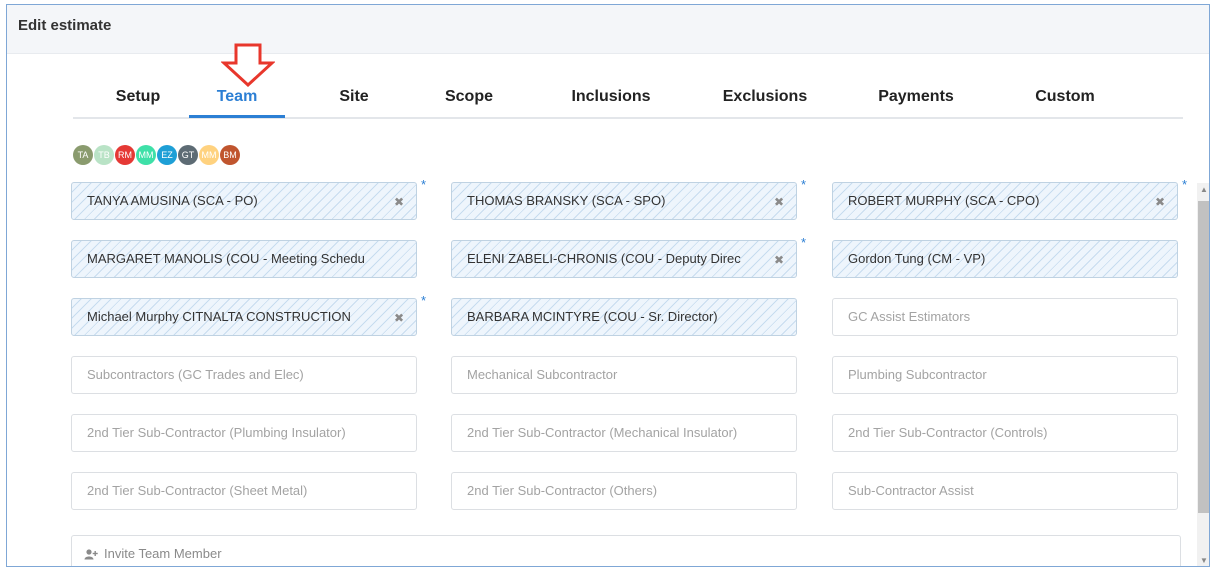 This screenshot has height=569, width=1212. What do you see at coordinates (1203, 190) in the screenshot?
I see `scroll-up-icon: ▲` at bounding box center [1203, 190].